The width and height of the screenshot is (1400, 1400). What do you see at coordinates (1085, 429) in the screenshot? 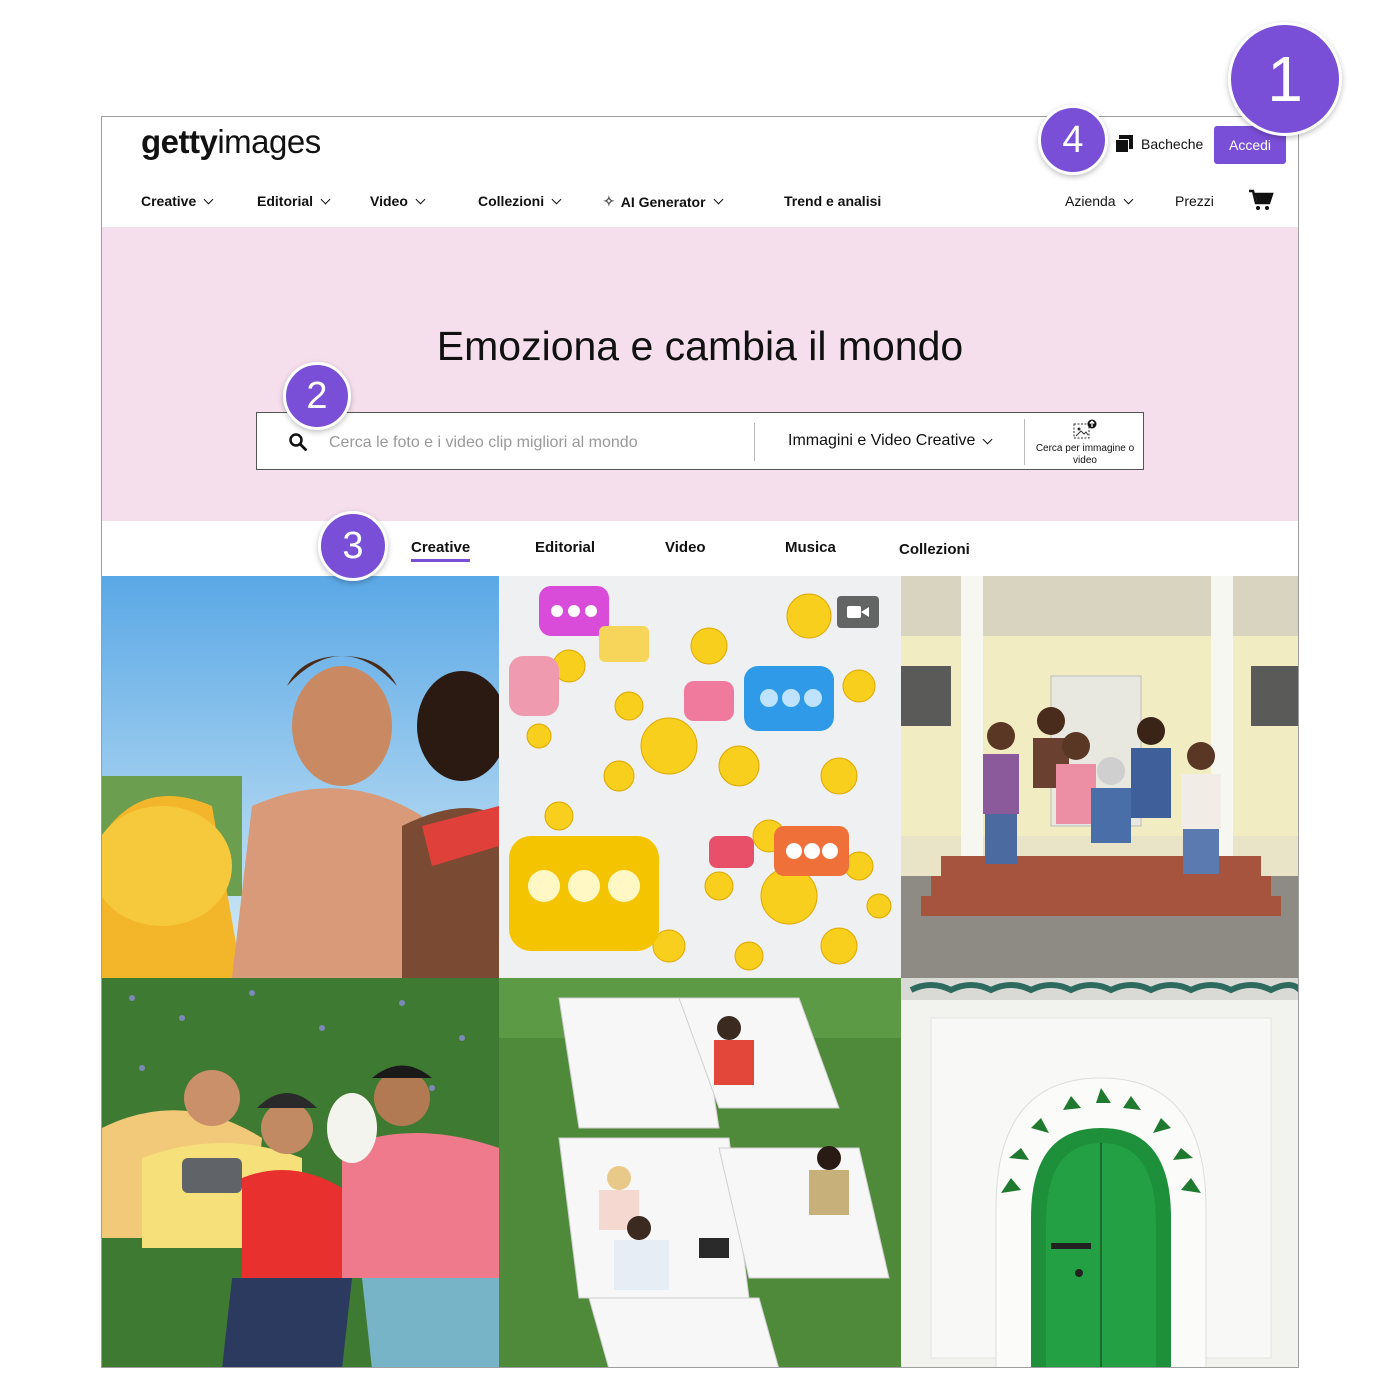
I see `image-upload-icon` at bounding box center [1085, 429].